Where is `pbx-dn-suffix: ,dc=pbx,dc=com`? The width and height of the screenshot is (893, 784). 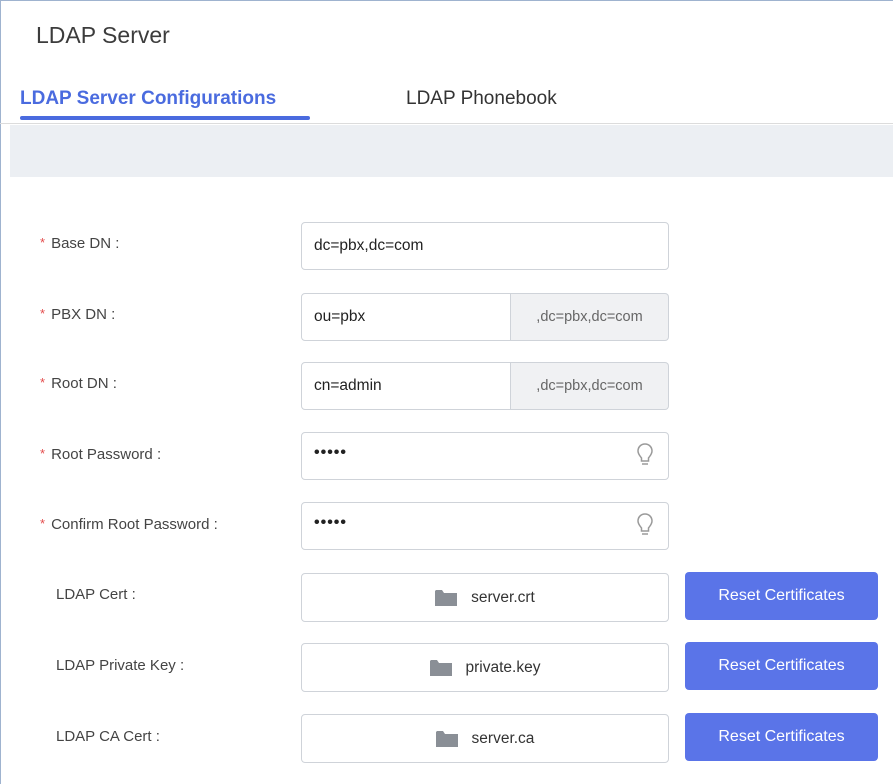 pbx-dn-suffix: ,dc=pbx,dc=com is located at coordinates (590, 317).